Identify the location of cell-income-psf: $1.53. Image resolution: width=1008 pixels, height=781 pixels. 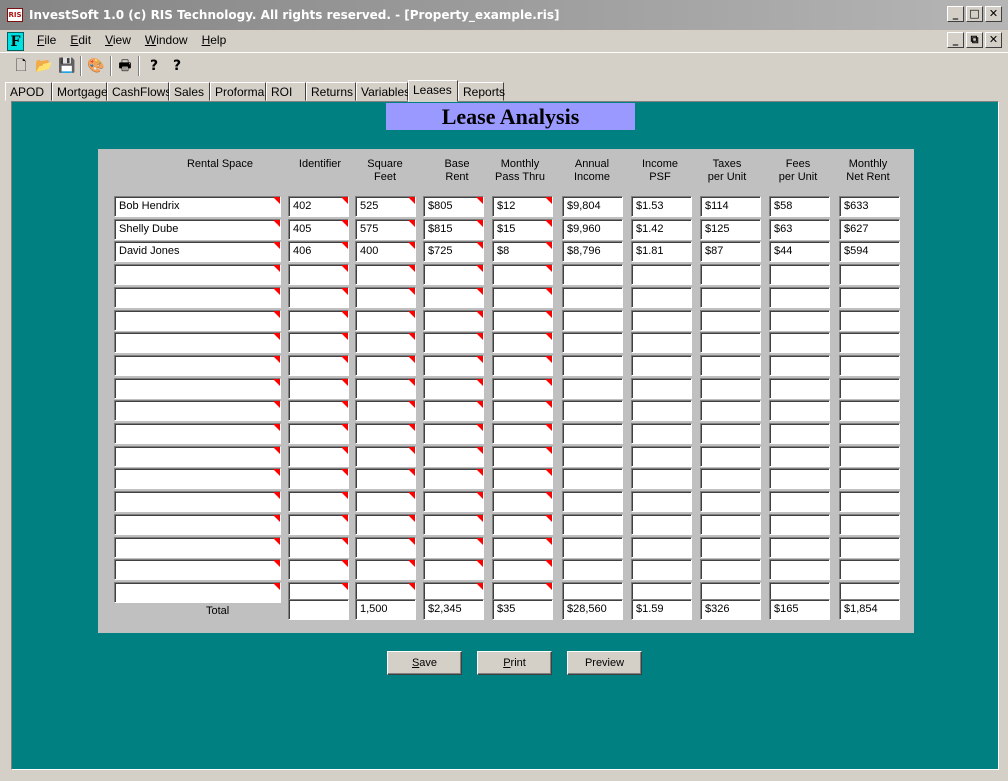
(661, 206).